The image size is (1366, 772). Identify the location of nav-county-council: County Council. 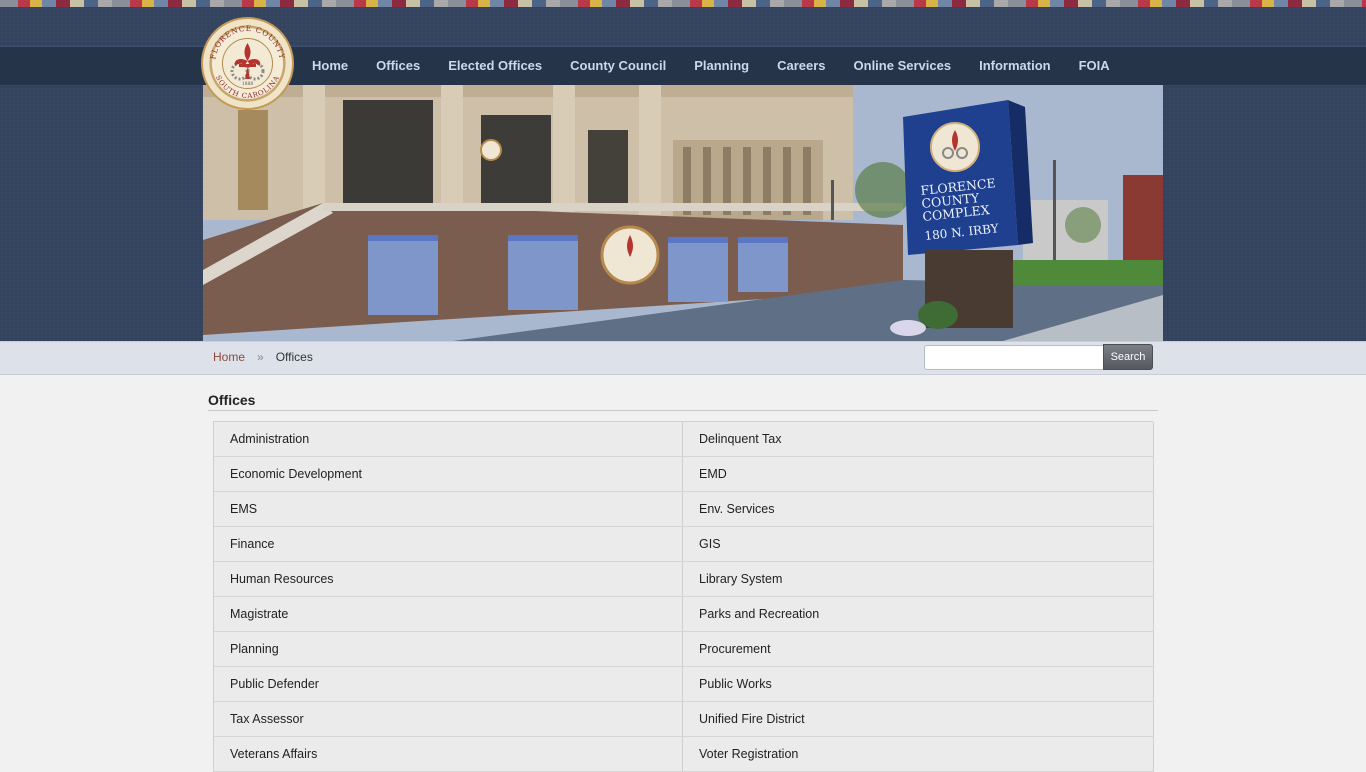
(618, 65).